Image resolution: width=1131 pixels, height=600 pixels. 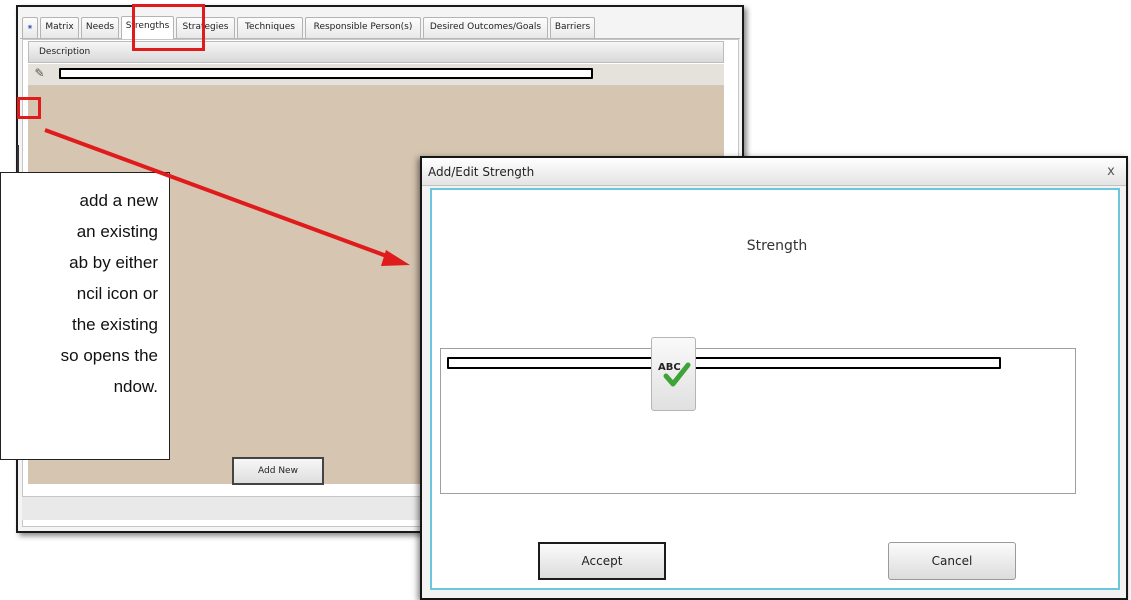 I want to click on redacted-strength-text, so click(x=724, y=363).